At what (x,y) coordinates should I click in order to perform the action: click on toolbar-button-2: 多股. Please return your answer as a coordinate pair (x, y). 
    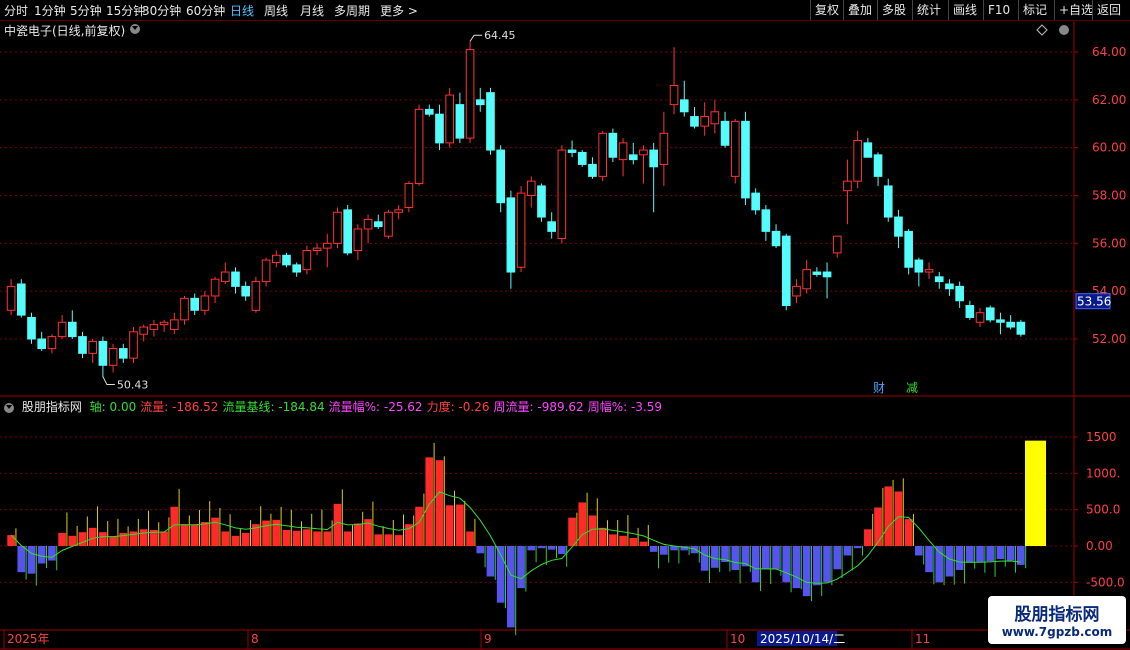
    Looking at the image, I should click on (893, 10).